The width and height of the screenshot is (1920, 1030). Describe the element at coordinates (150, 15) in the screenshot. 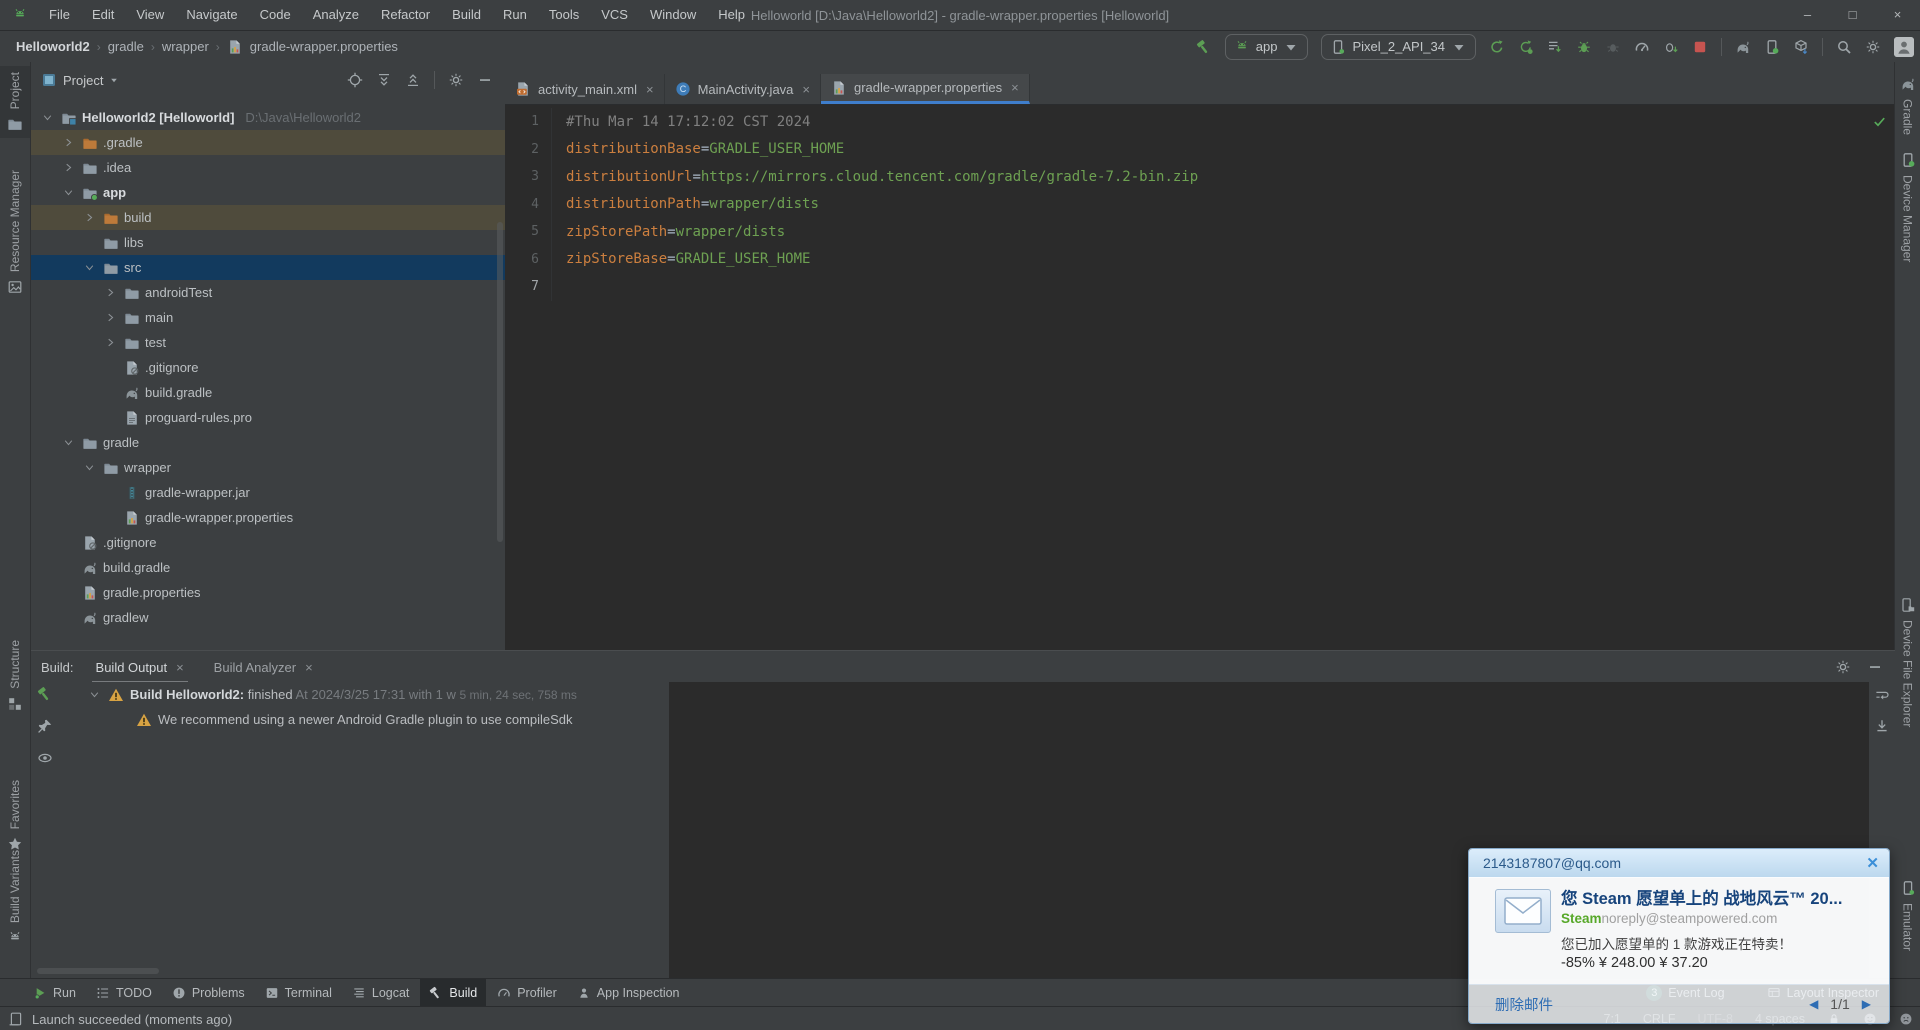

I see `menu-view: View` at that location.